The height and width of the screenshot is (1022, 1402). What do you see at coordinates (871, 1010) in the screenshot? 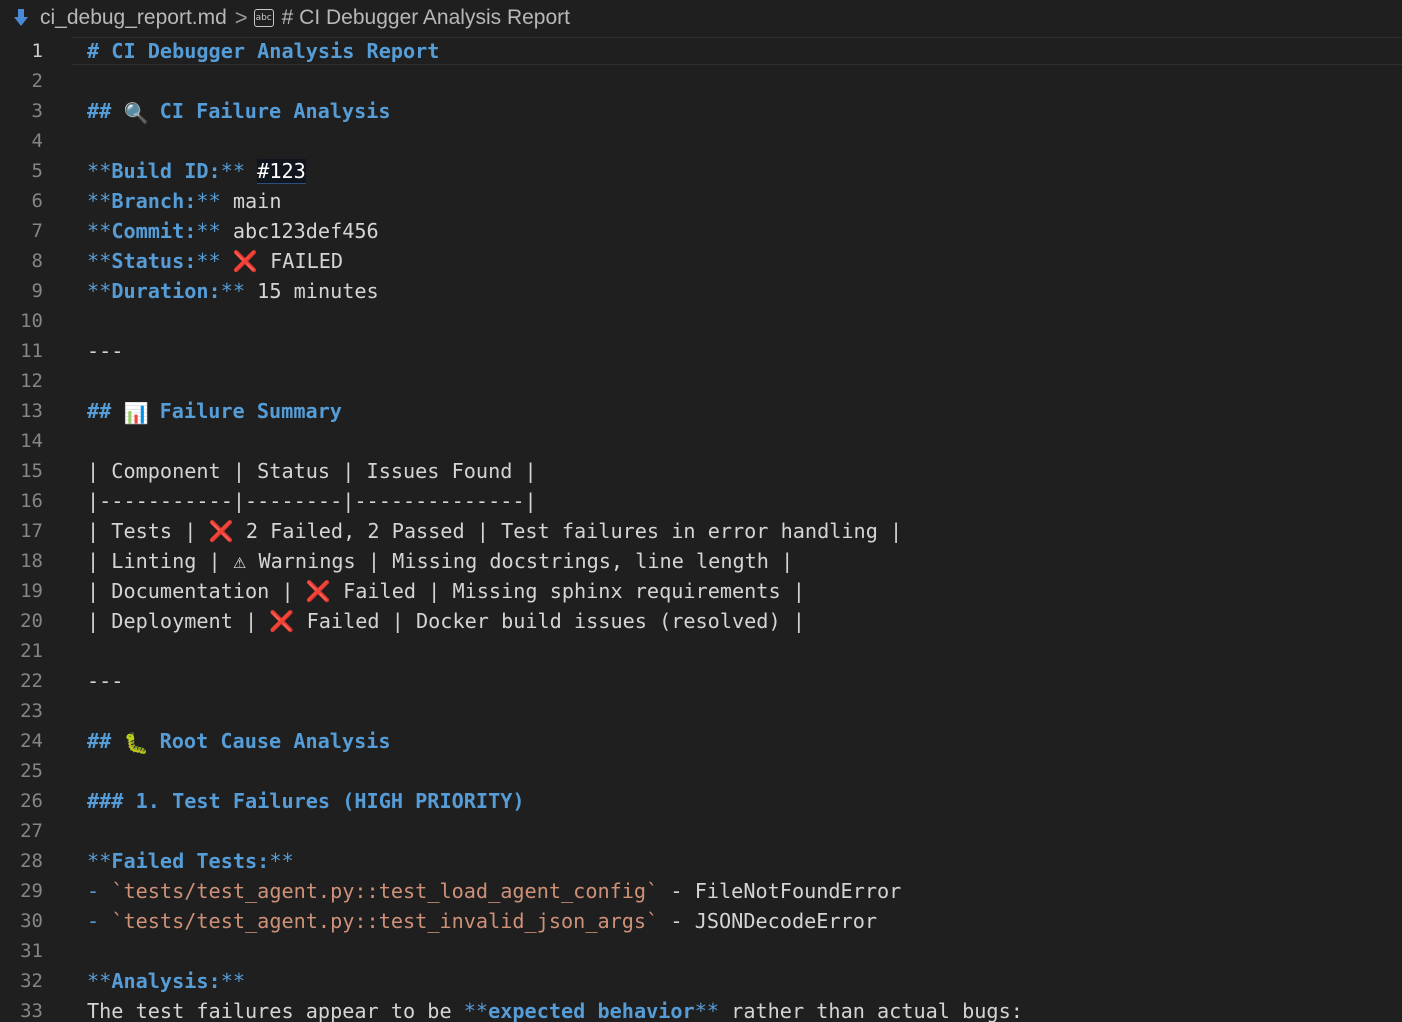
I see `text-segment: rather than actual bugs:` at bounding box center [871, 1010].